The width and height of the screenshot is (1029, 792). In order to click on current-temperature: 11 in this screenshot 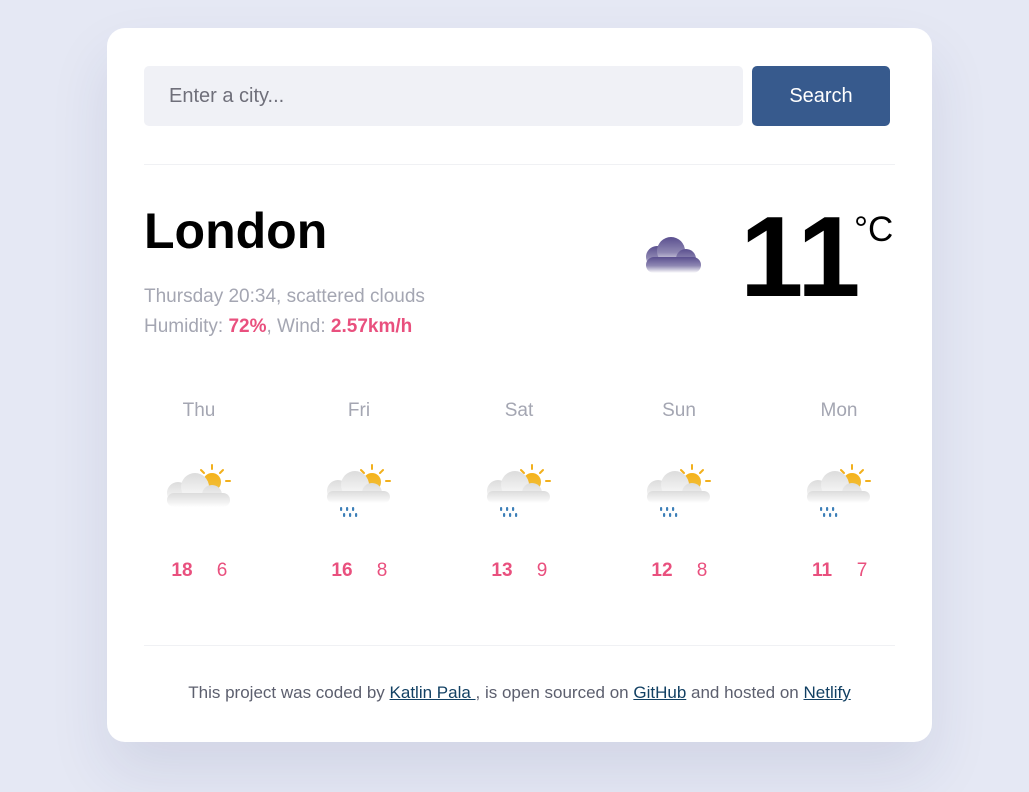, I will do `click(800, 257)`.